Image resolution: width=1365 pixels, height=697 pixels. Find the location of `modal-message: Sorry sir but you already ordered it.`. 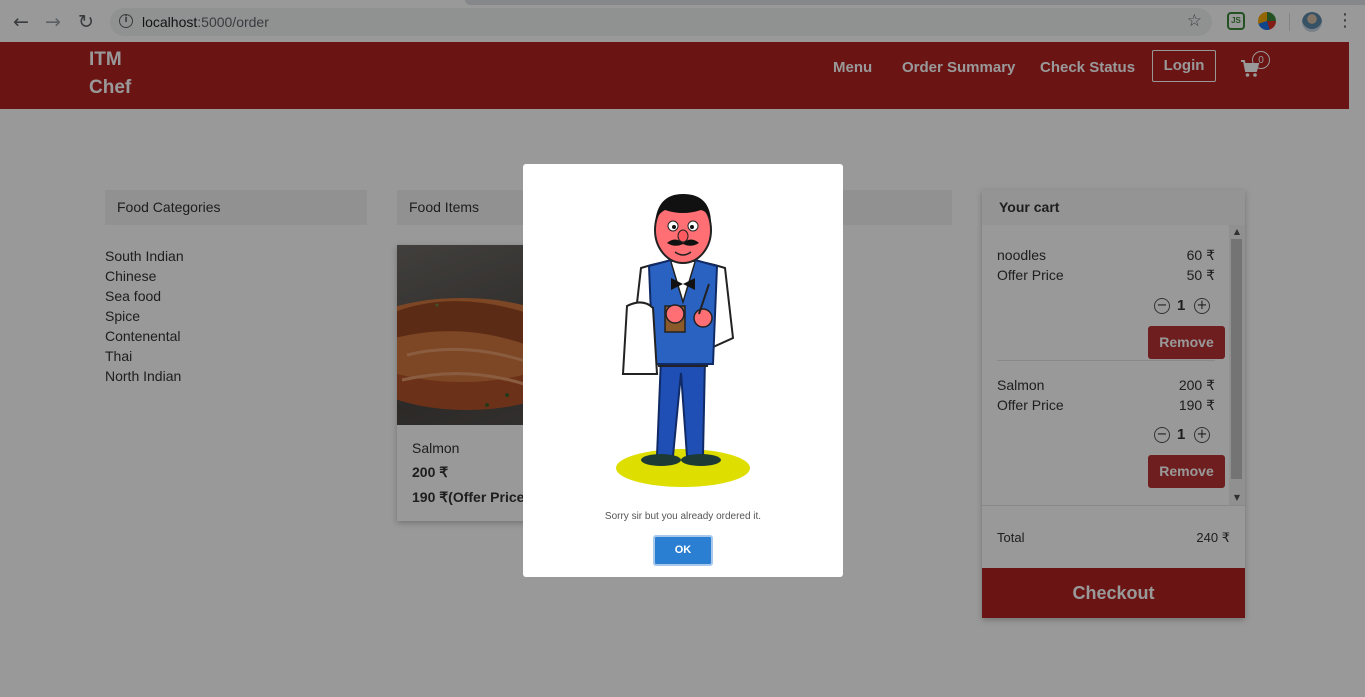

modal-message: Sorry sir but you already ordered it. is located at coordinates (683, 516).